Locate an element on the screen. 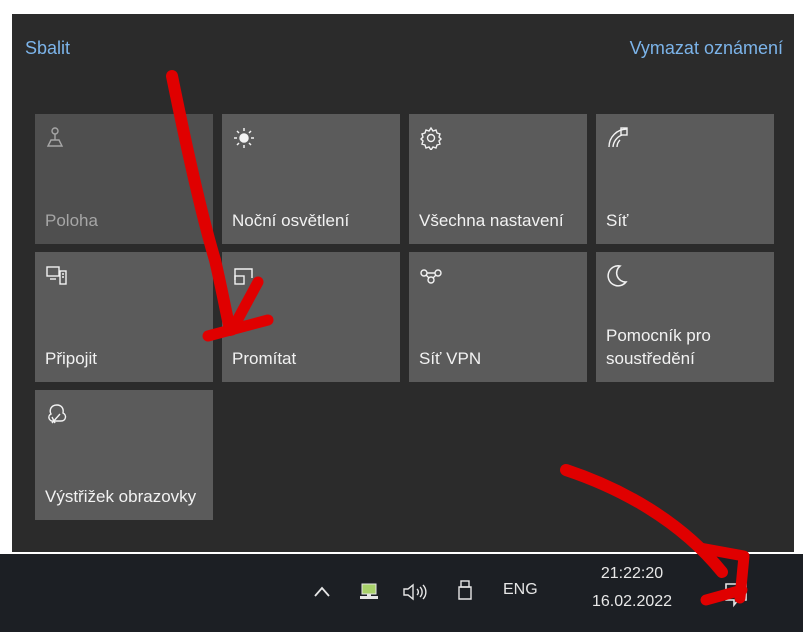 The height and width of the screenshot is (632, 803). clock-time: 21:22:20 is located at coordinates (632, 573).